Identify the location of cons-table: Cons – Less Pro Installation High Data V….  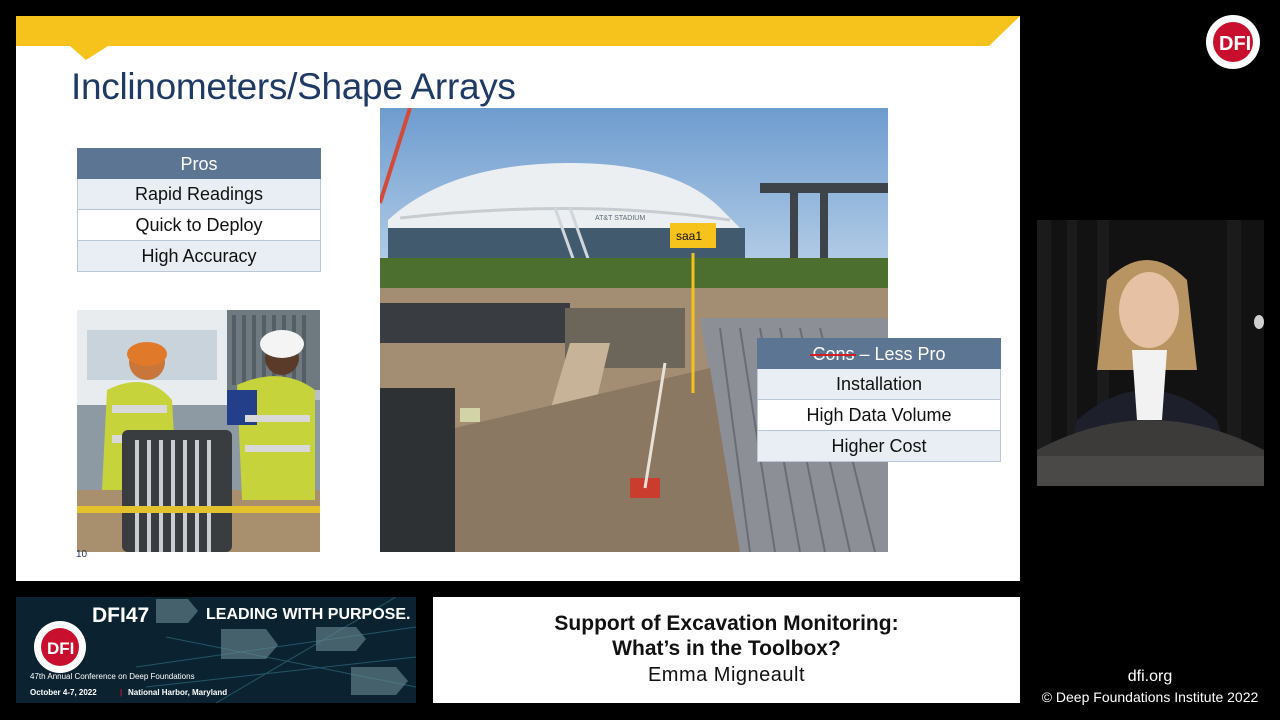
(879, 400).